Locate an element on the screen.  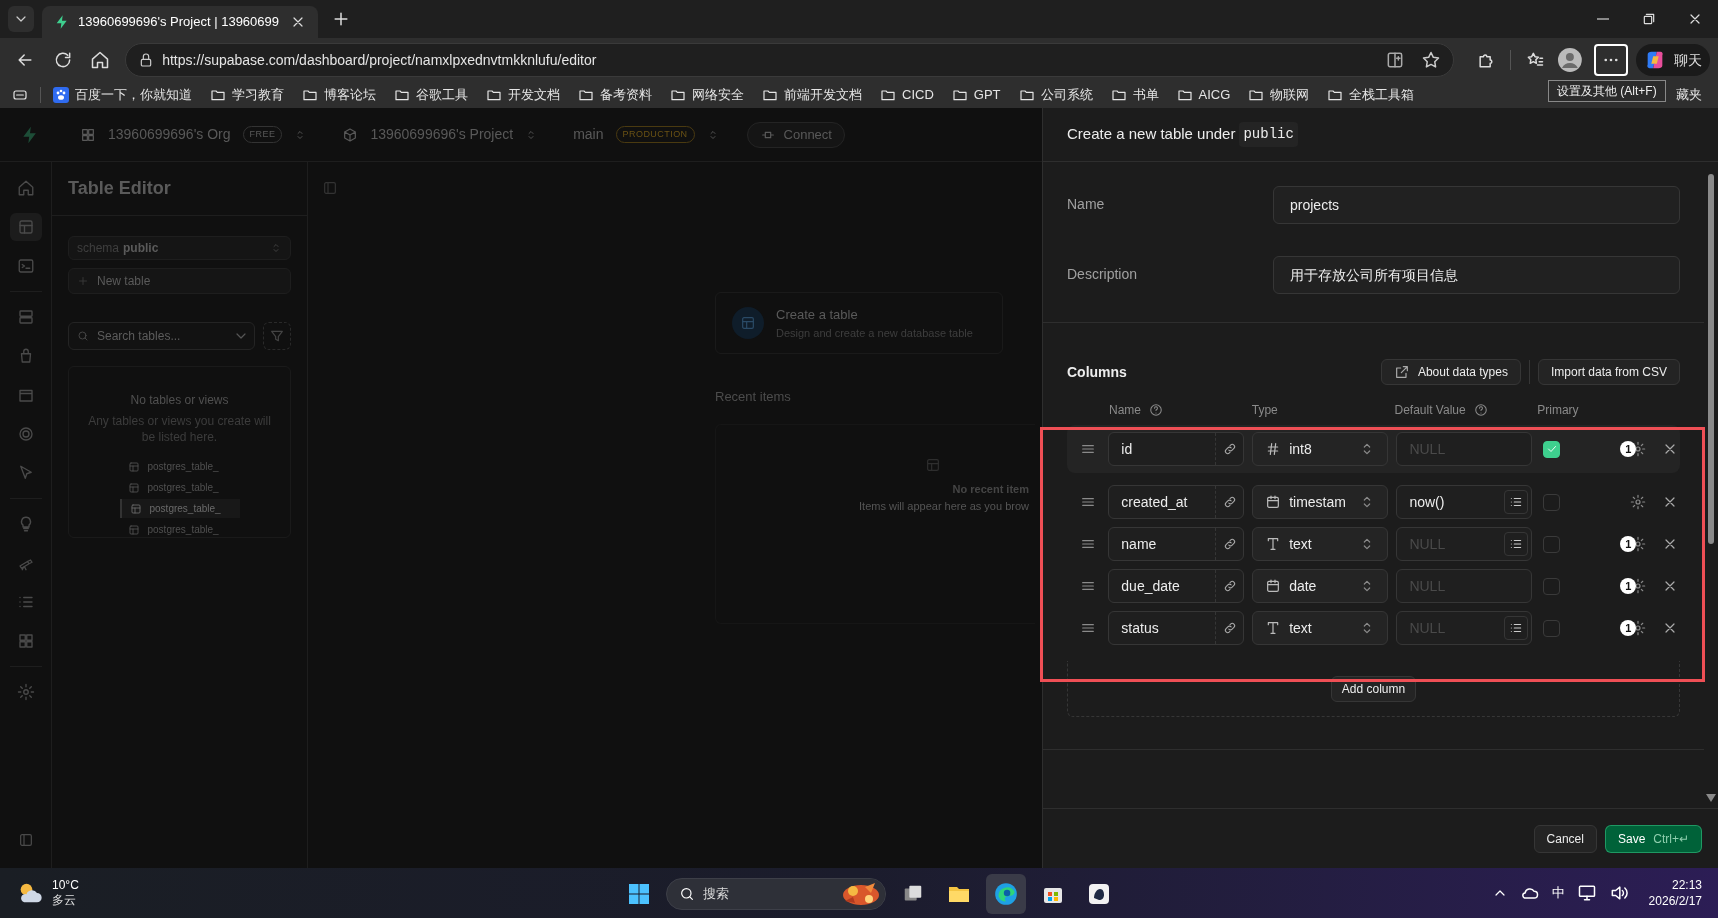
star-icon is located at coordinates (1431, 60).